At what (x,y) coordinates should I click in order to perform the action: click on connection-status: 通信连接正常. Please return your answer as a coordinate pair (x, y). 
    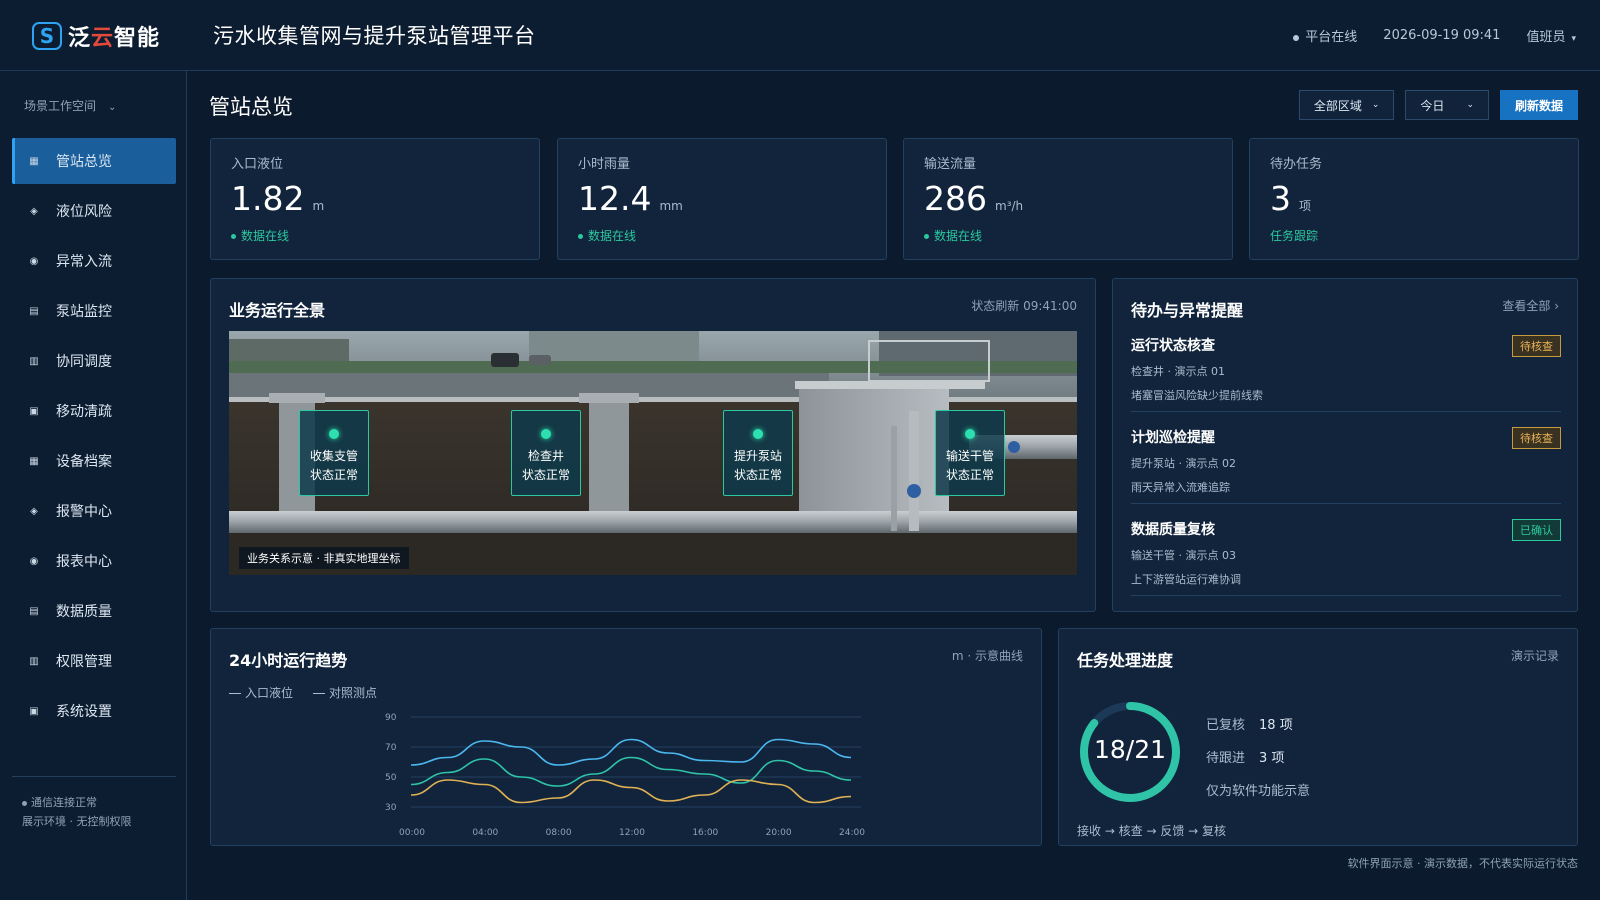
    Looking at the image, I should click on (64, 802).